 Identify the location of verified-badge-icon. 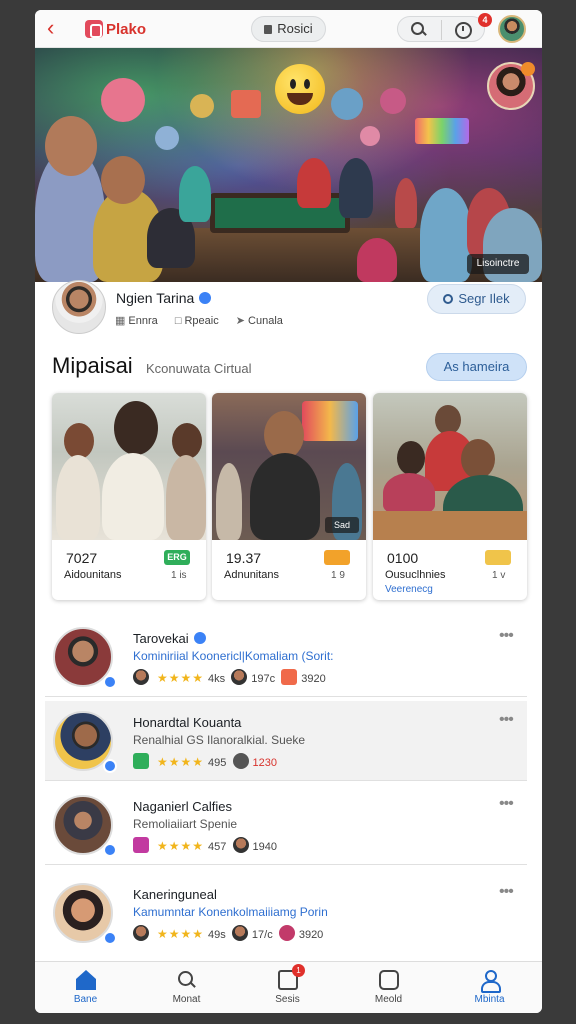
(199, 638).